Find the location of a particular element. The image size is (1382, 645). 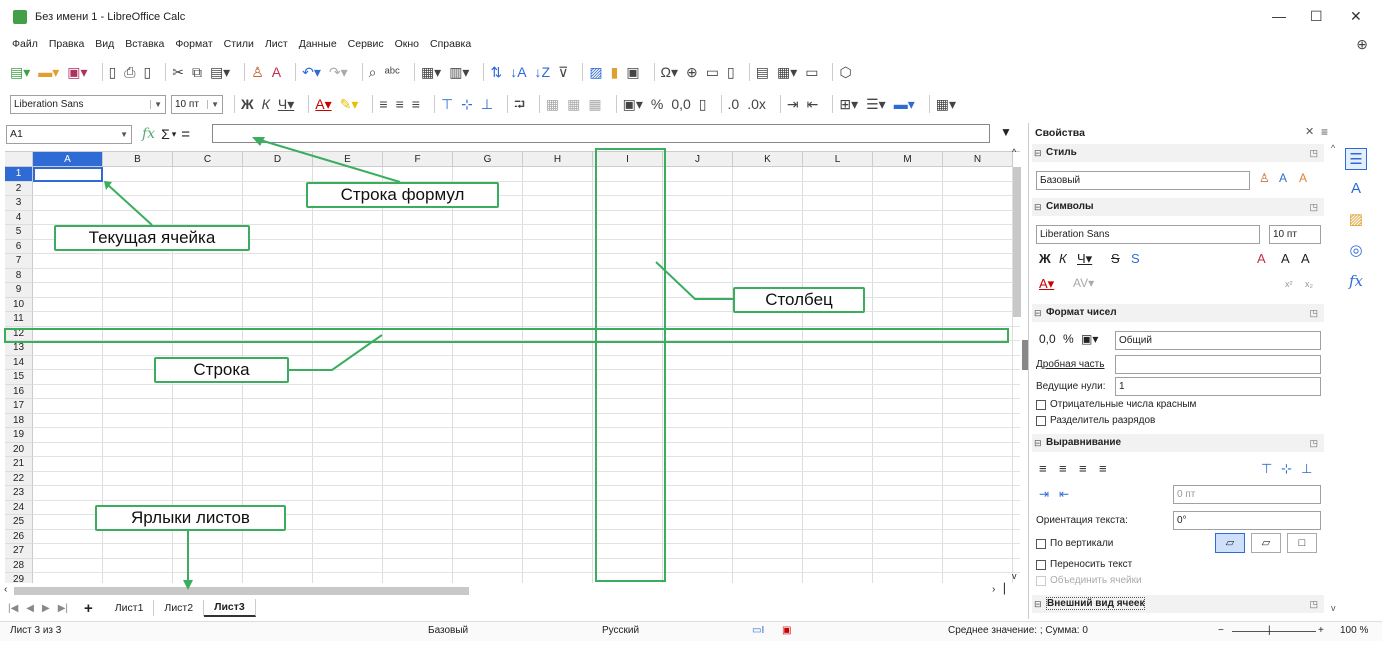

conditional-format-icon: ▦▾ is located at coordinates (946, 104).